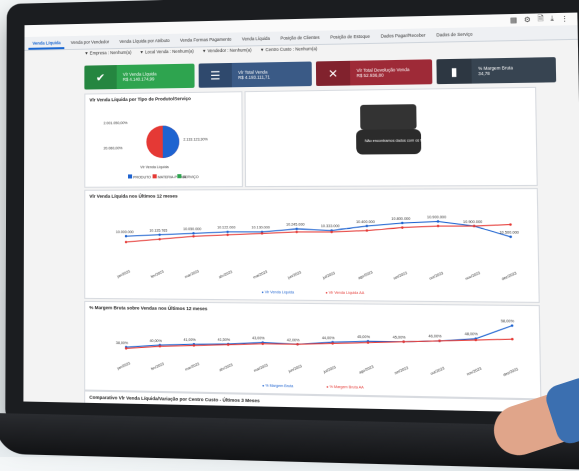 The image size is (579, 471). What do you see at coordinates (158, 231) in the screenshot?
I see `point-label: 10.135.765` at bounding box center [158, 231].